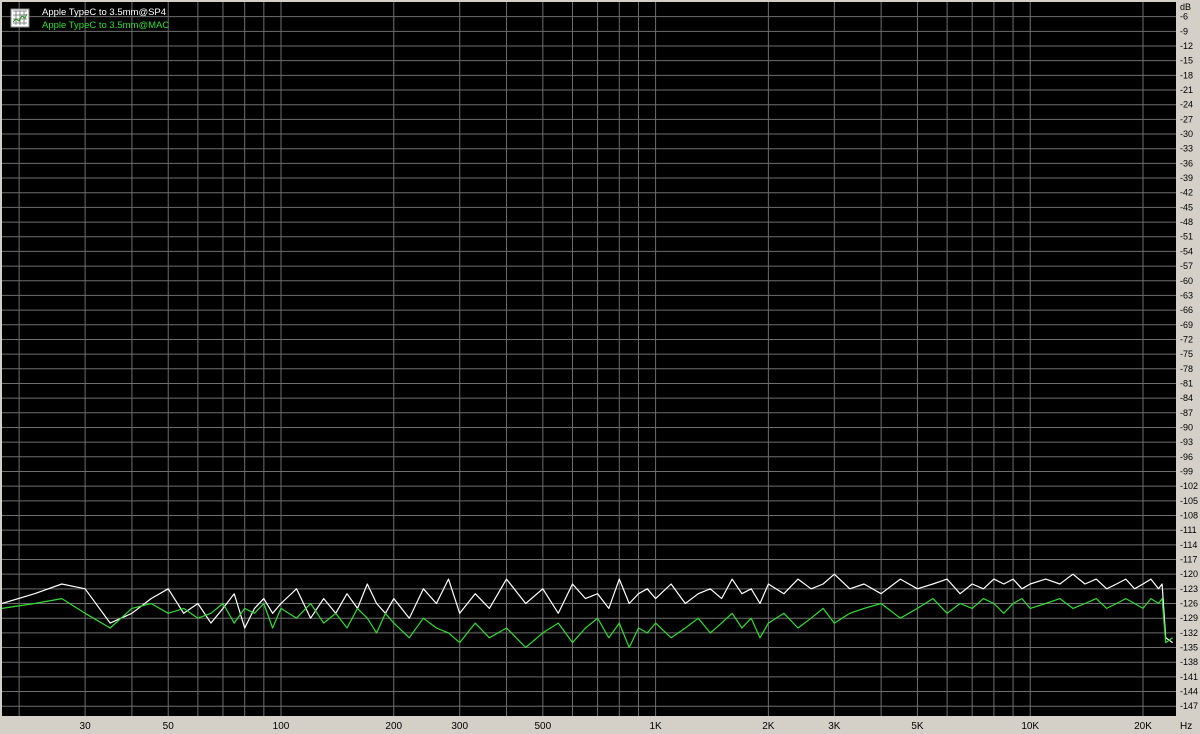  I want to click on y-tick-label: -72, so click(1186, 339).